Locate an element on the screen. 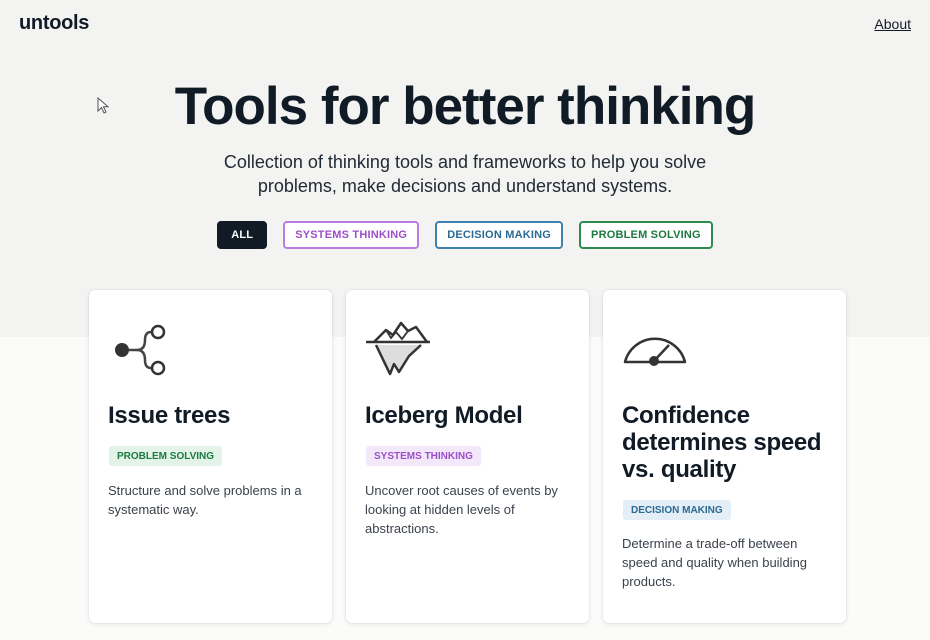  card-title: Issue trees is located at coordinates (169, 415).